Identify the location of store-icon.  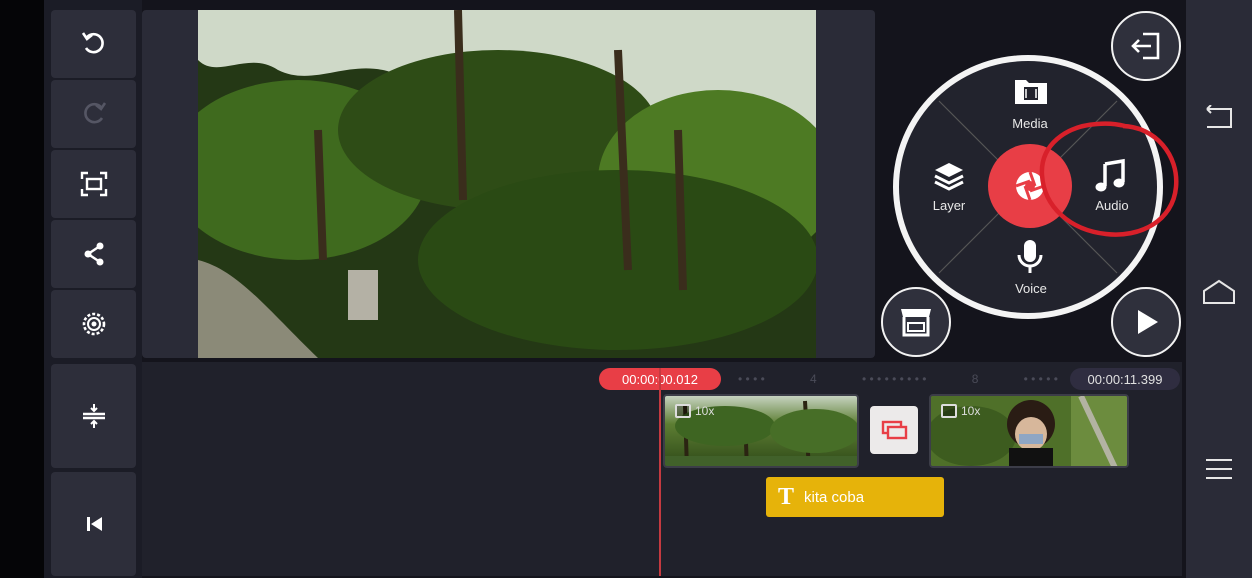
(916, 323).